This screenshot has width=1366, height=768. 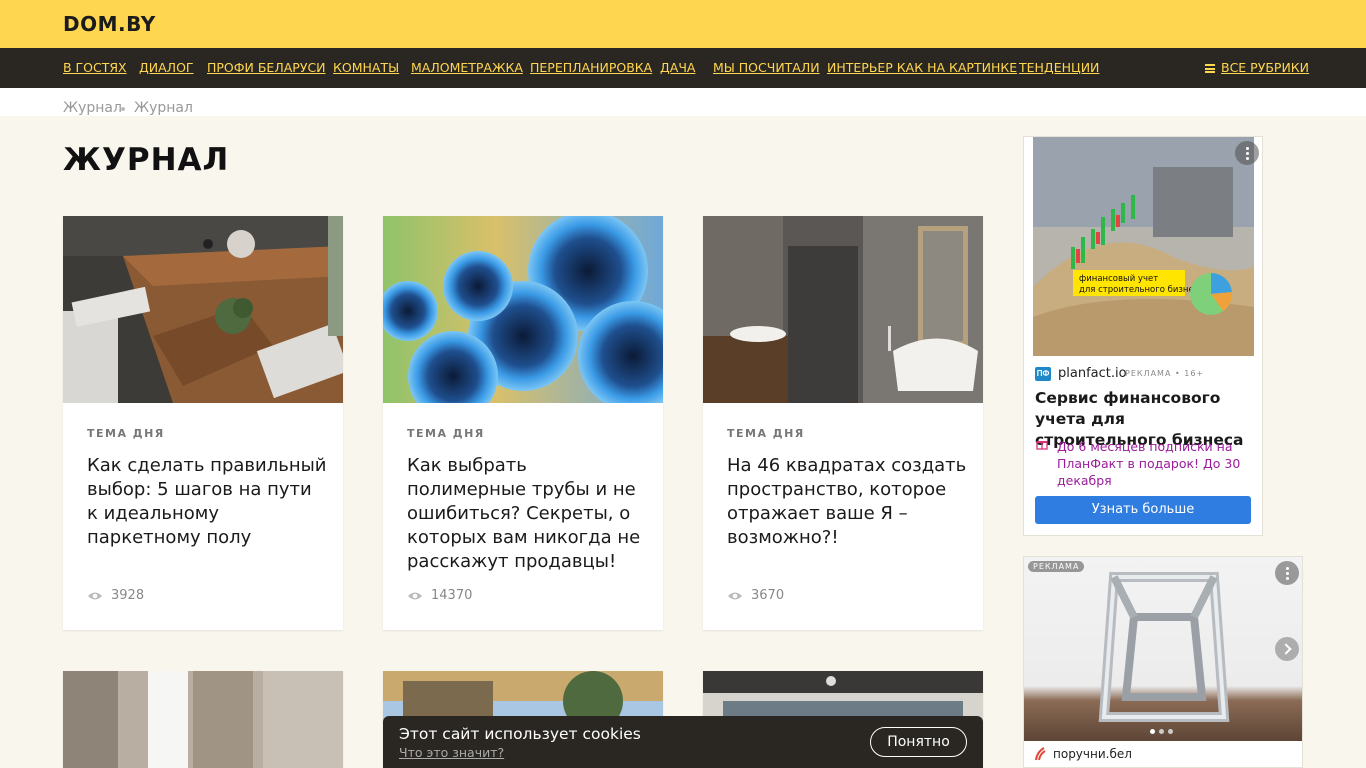 I want to click on views-count: 14370, so click(x=452, y=595).